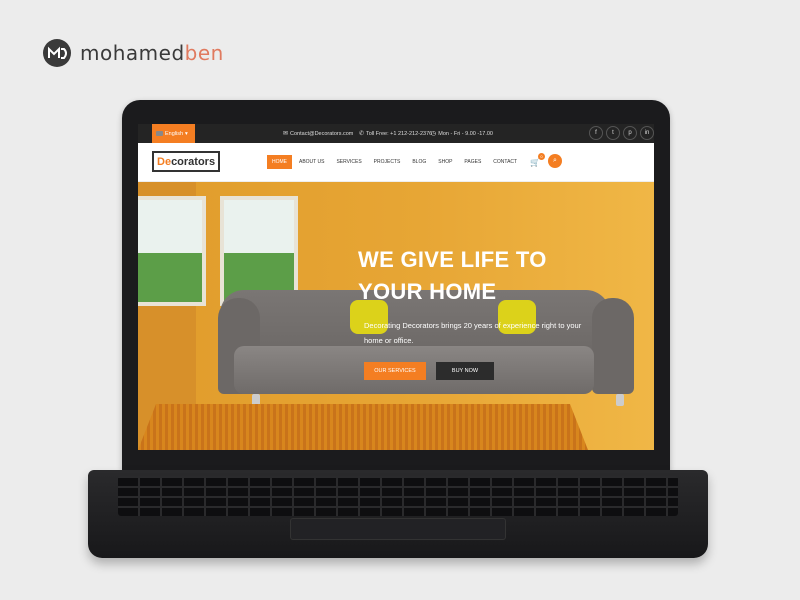 This screenshot has width=800, height=600. What do you see at coordinates (647, 133) in the screenshot?
I see `linkedin-icon: in` at bounding box center [647, 133].